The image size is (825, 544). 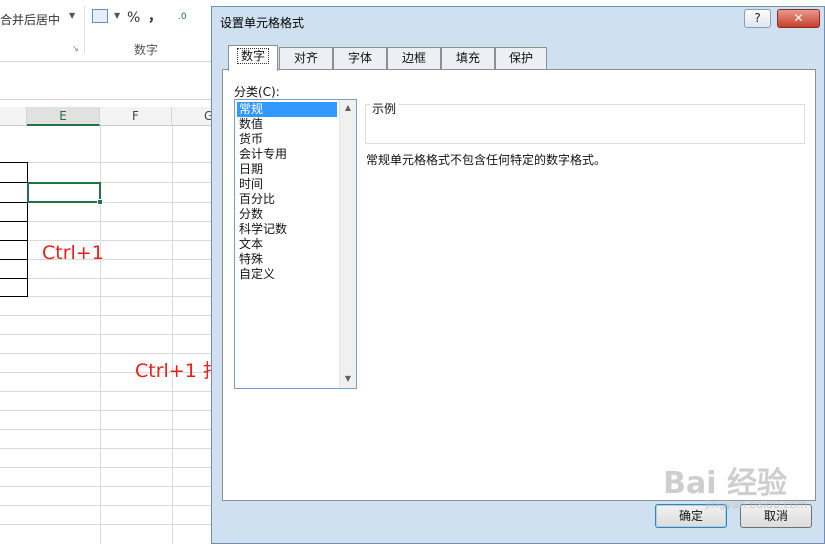 What do you see at coordinates (384, 108) in the screenshot?
I see `sample-label: 示例` at bounding box center [384, 108].